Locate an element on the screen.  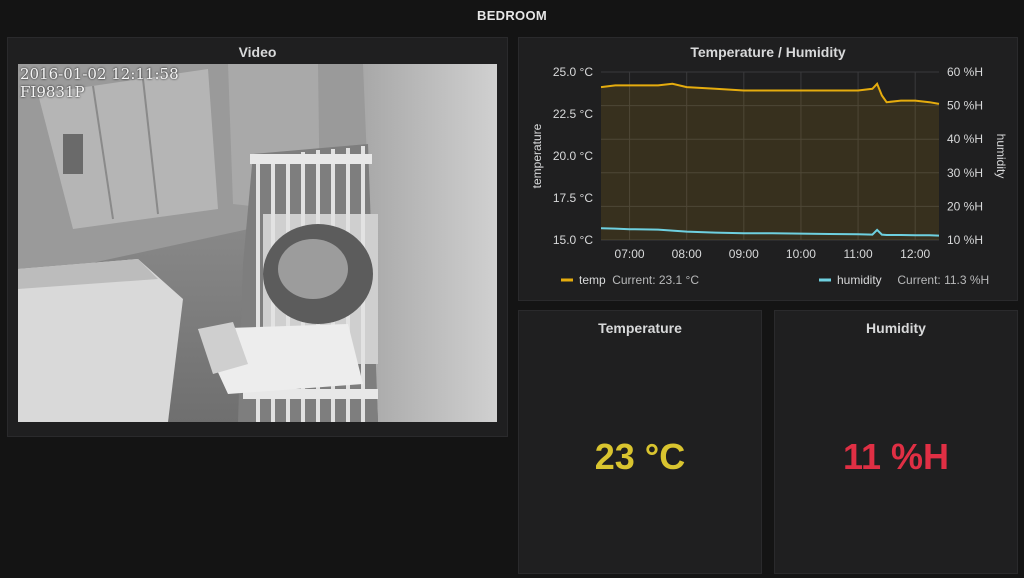
temperature-value: 23 °C is located at coordinates (640, 456).